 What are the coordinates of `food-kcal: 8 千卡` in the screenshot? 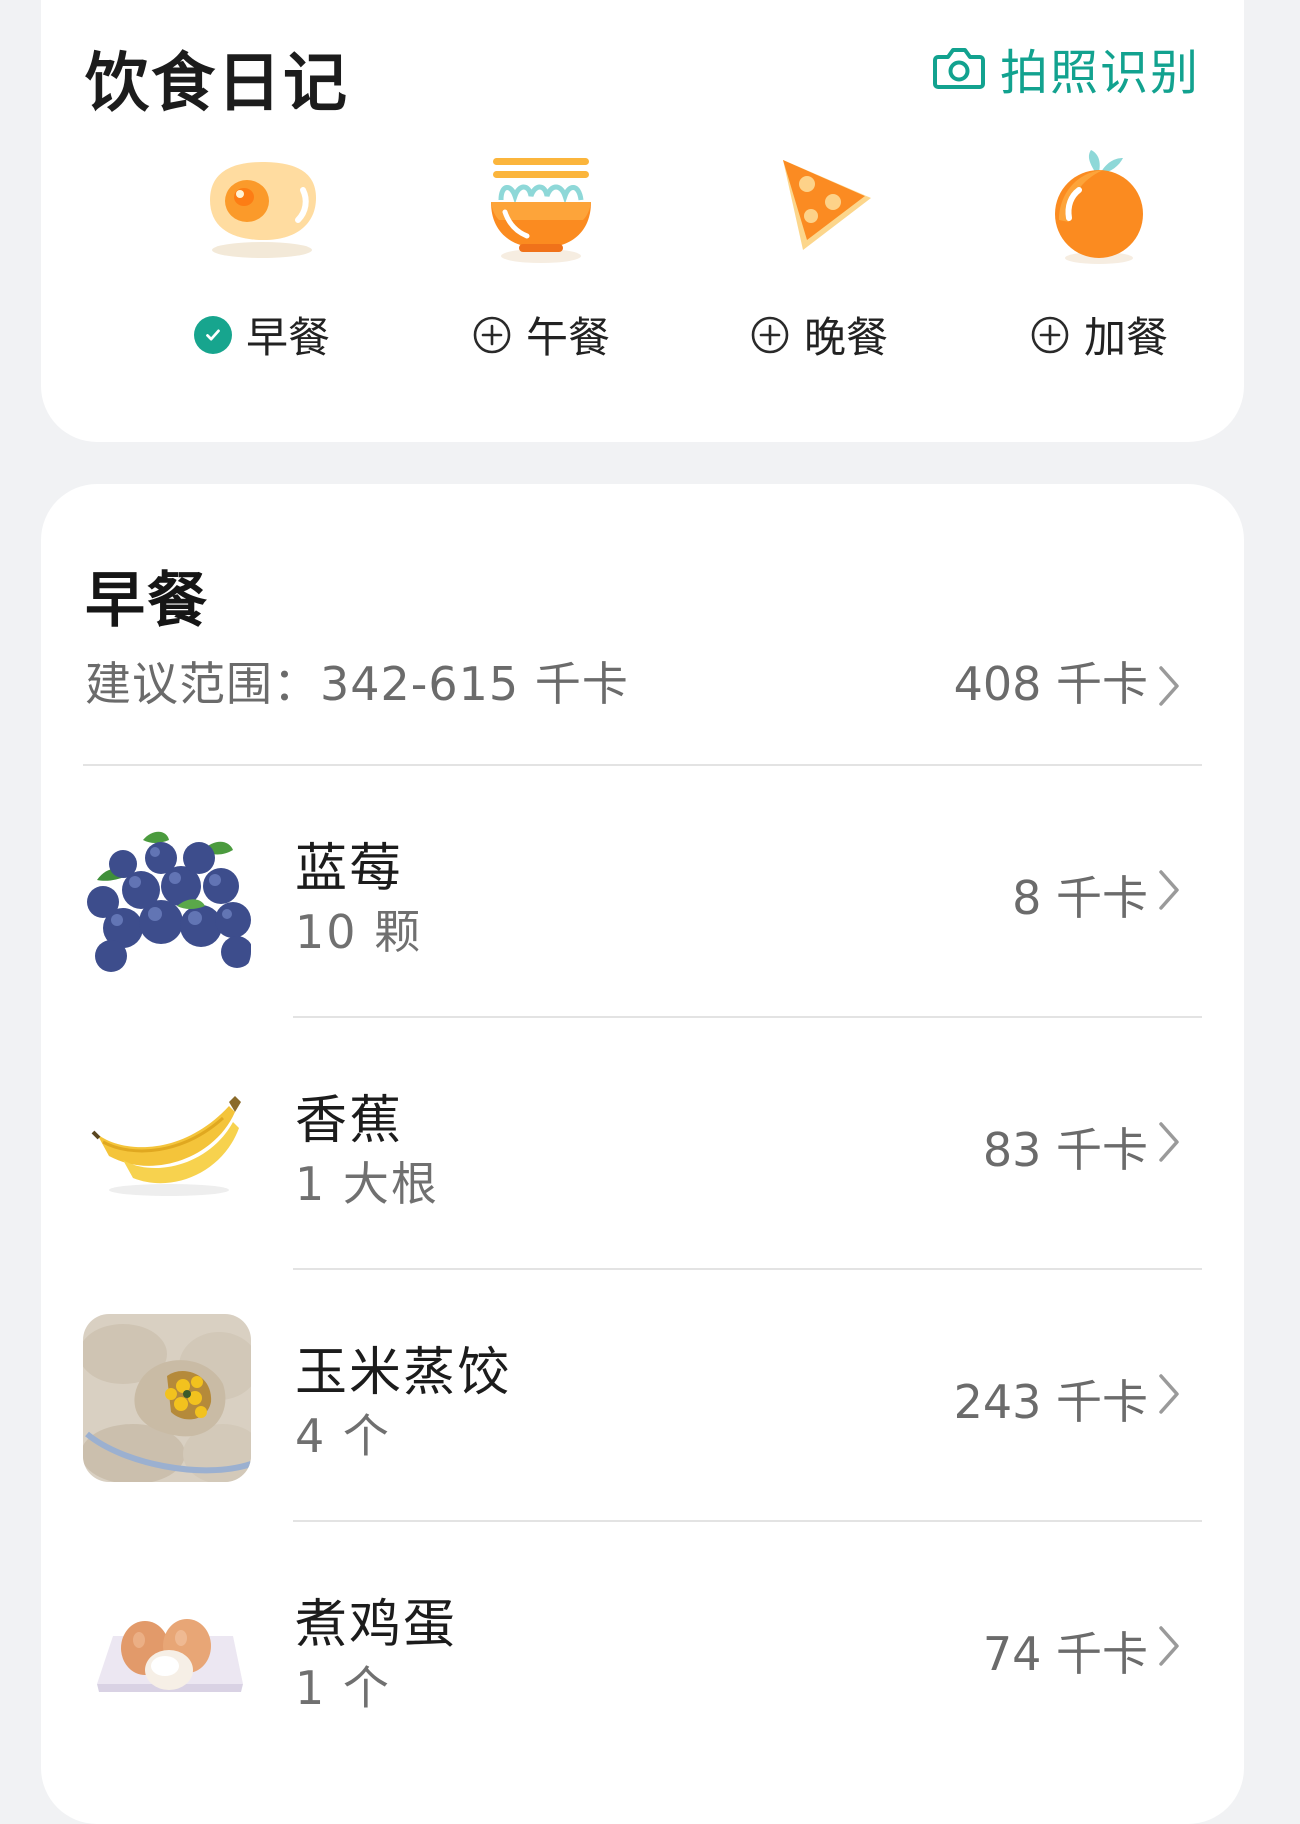 It's located at (1080, 898).